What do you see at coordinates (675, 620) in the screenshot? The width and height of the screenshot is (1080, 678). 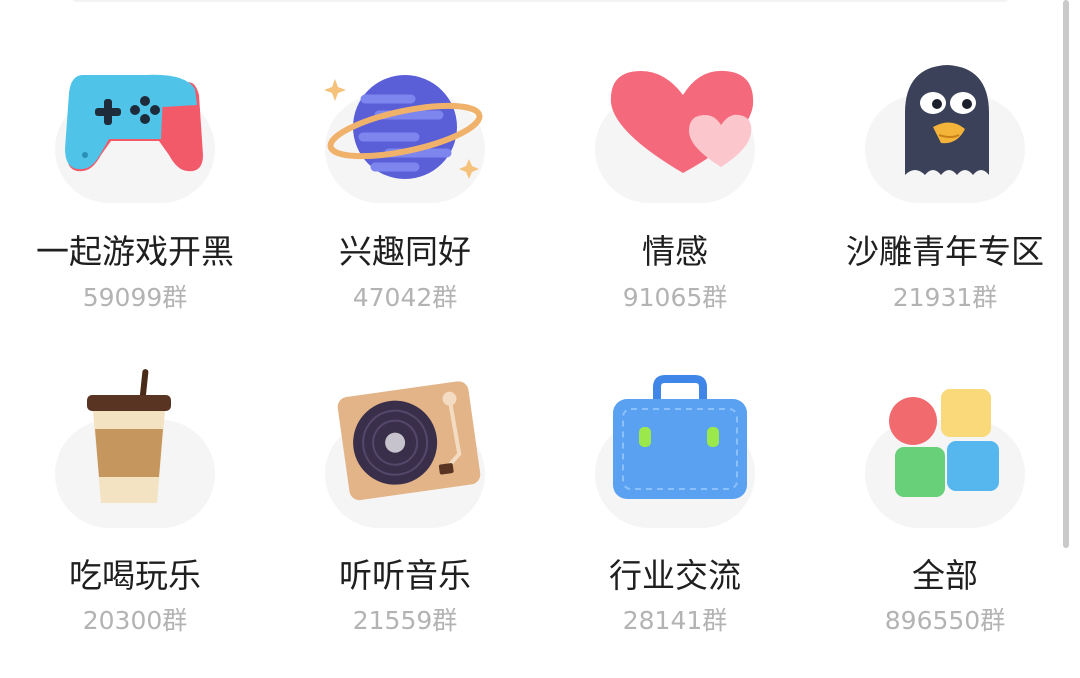 I see `group-count: 28141群` at bounding box center [675, 620].